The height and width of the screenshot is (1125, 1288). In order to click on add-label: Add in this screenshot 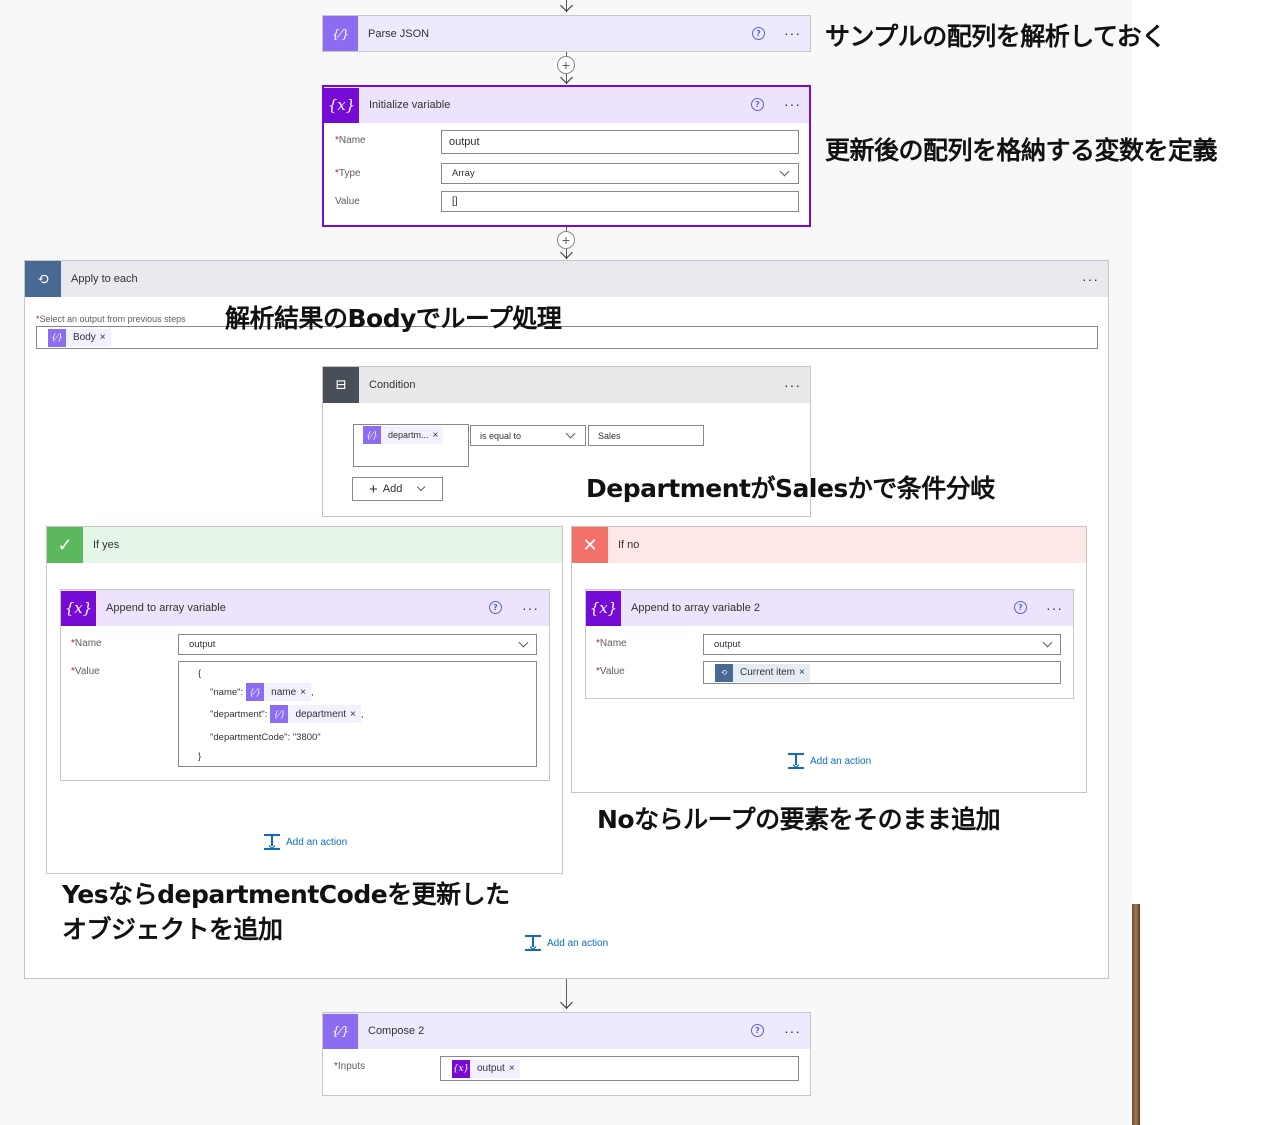, I will do `click(392, 489)`.